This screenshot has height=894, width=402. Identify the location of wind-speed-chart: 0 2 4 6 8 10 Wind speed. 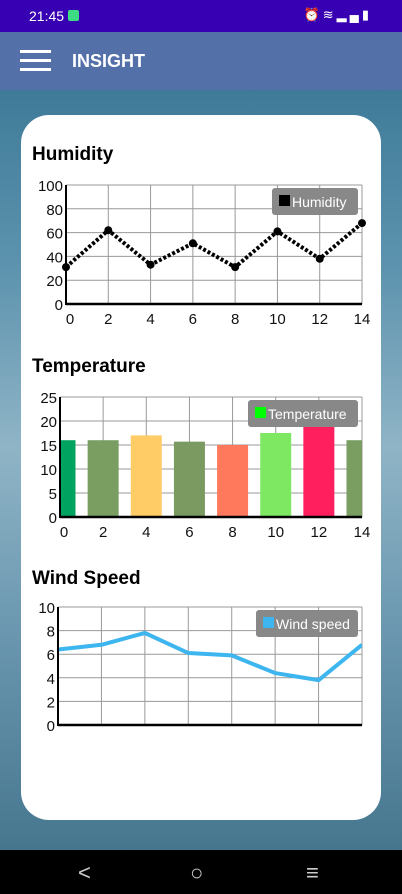
(200, 667).